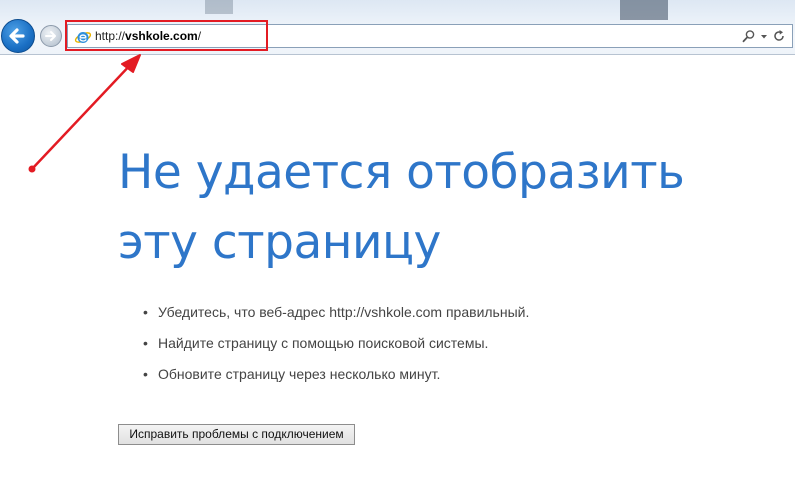 This screenshot has width=795, height=488. I want to click on search-icon, so click(748, 35).